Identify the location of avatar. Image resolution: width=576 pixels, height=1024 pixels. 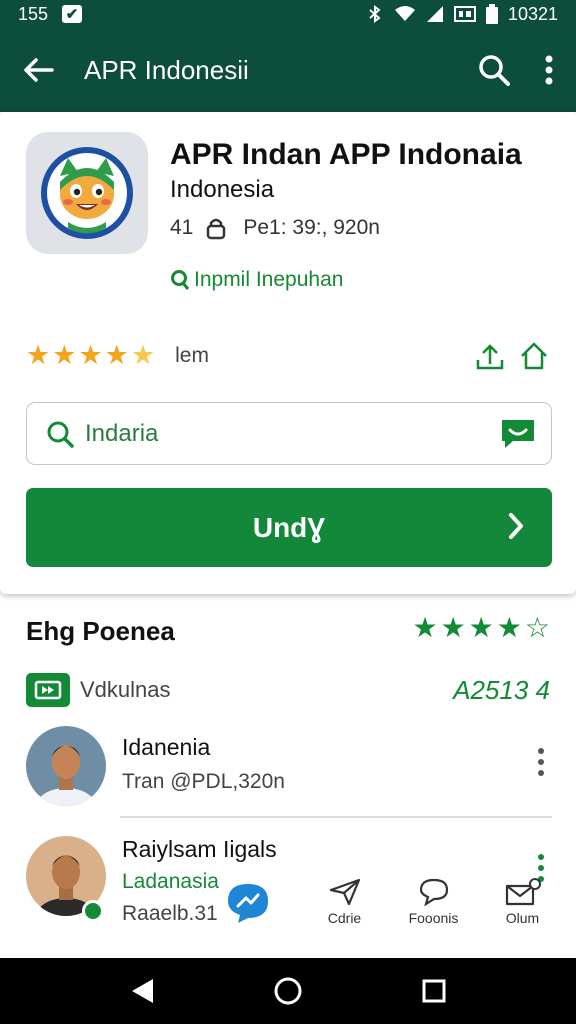
(66, 766).